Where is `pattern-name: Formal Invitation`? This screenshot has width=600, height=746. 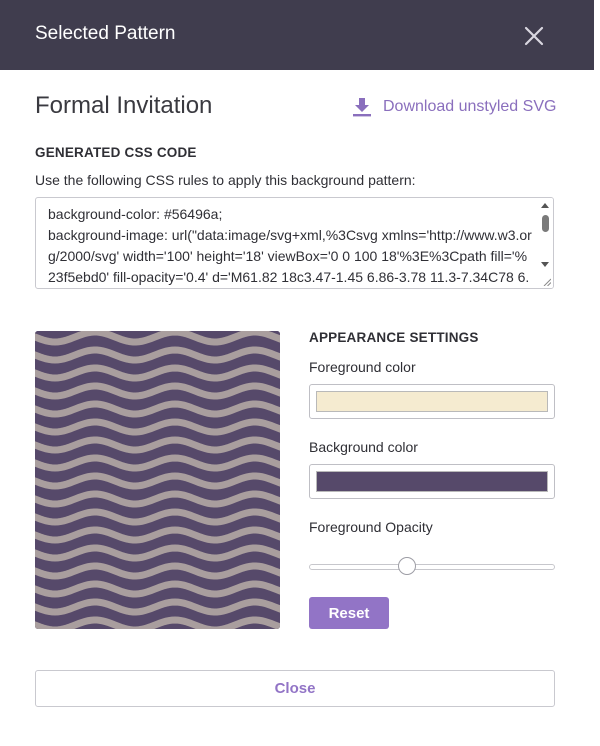
pattern-name: Formal Invitation is located at coordinates (124, 105).